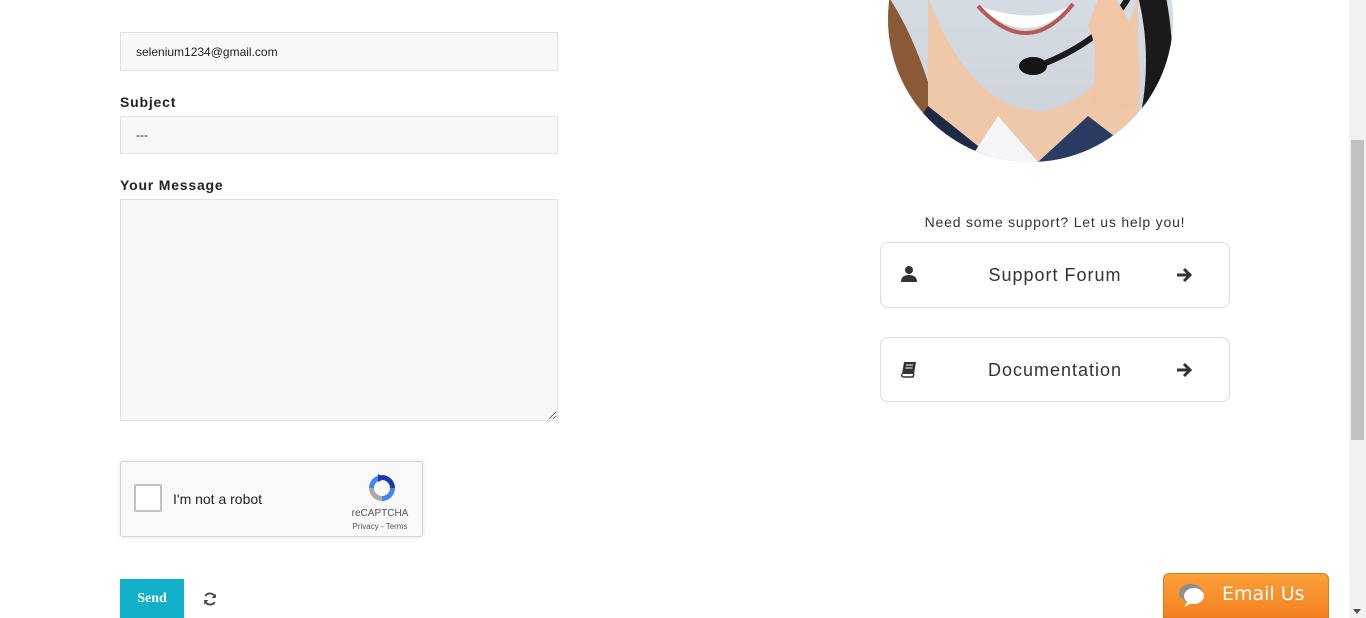 This screenshot has height=618, width=1366. I want to click on support-agent-image, so click(1030, 81).